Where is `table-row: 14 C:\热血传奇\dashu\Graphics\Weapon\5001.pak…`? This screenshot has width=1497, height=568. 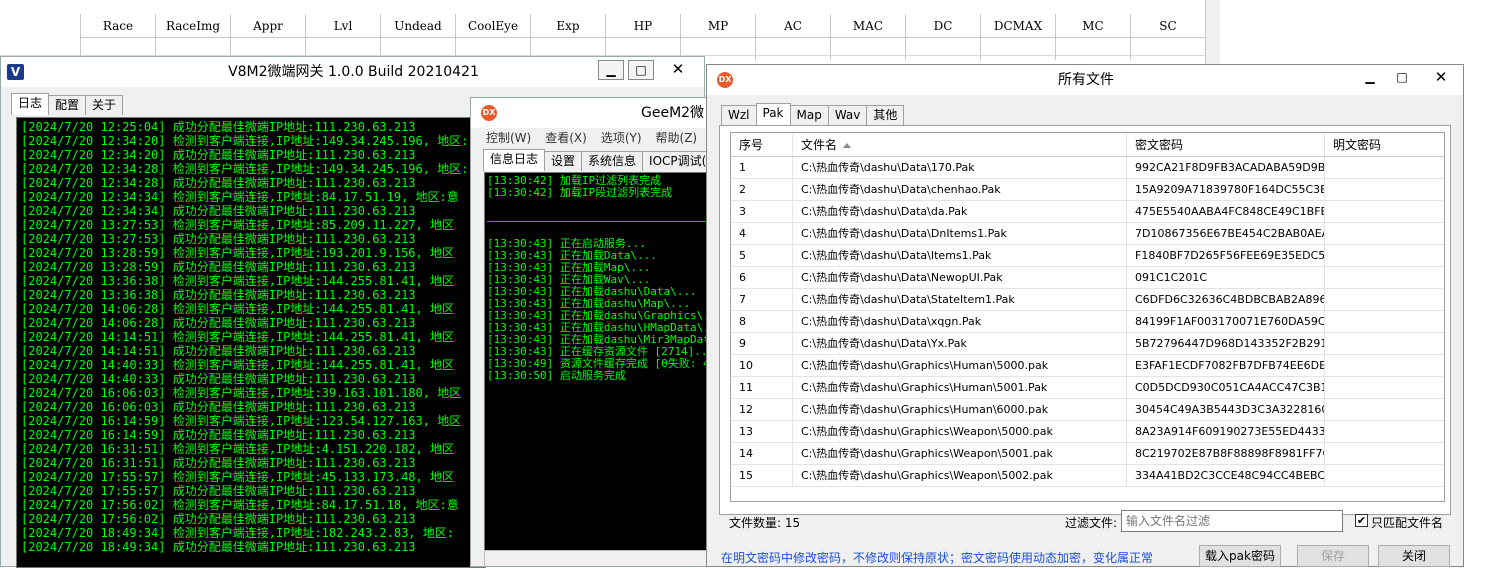 table-row: 14 C:\热血传奇\dashu\Graphics\Weapon\5001.pak… is located at coordinates (1087, 454).